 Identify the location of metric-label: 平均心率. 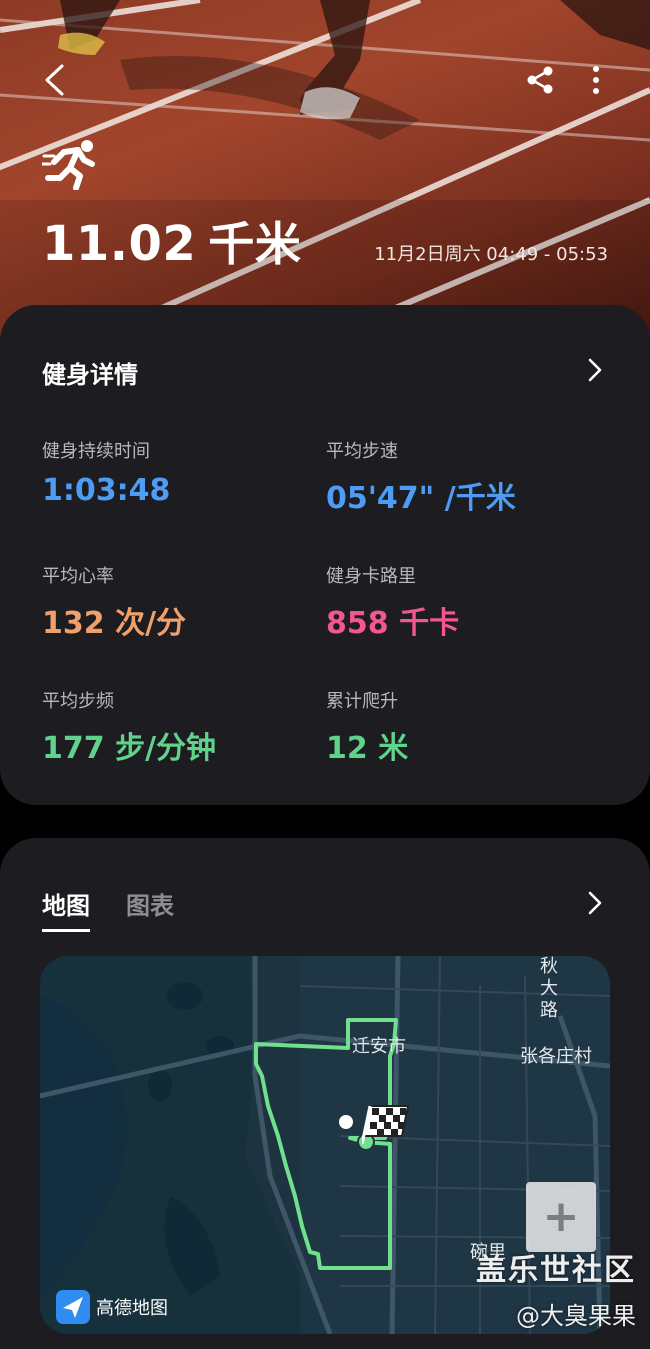
(78, 576).